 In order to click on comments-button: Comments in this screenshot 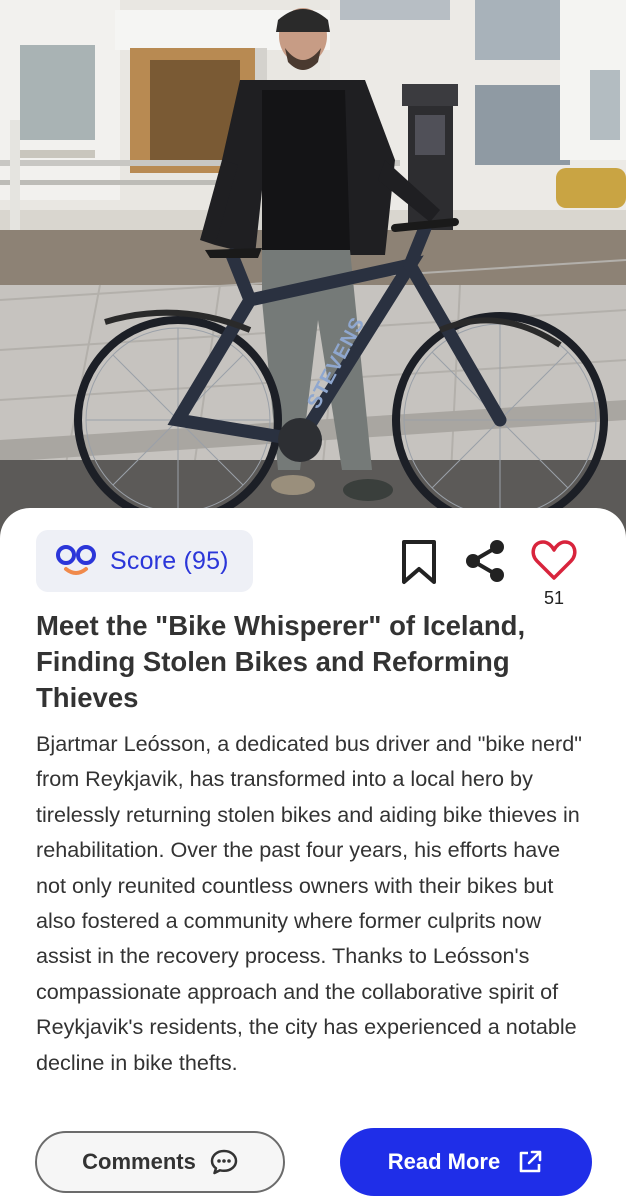, I will do `click(160, 1162)`.